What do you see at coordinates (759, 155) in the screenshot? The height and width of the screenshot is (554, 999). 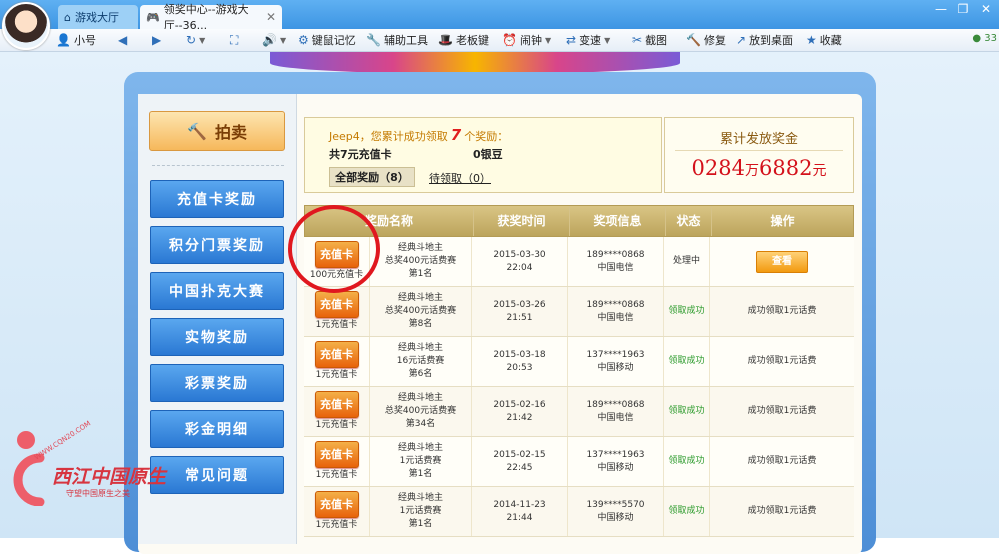 I see `total-payout: 累计发放奖金 0284万6882元` at bounding box center [759, 155].